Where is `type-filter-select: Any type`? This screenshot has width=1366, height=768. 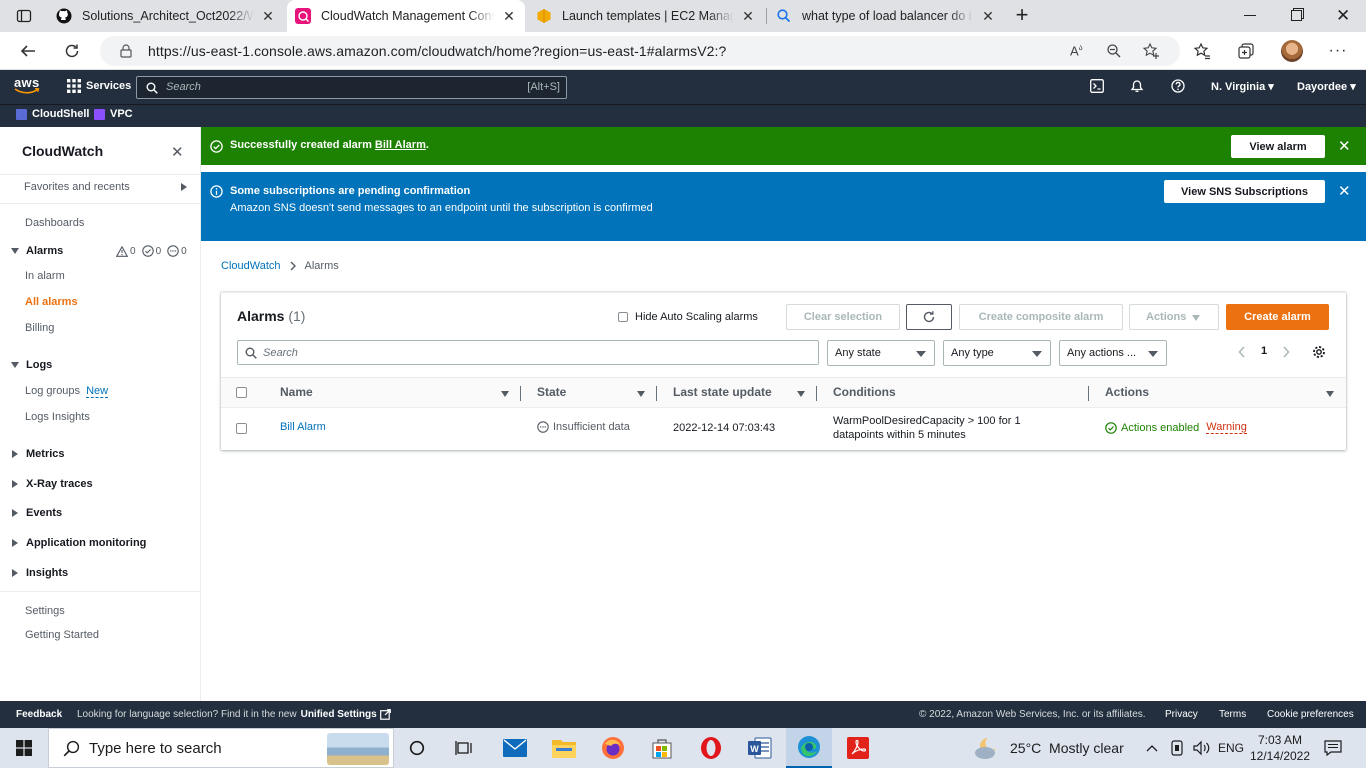 type-filter-select: Any type is located at coordinates (997, 353).